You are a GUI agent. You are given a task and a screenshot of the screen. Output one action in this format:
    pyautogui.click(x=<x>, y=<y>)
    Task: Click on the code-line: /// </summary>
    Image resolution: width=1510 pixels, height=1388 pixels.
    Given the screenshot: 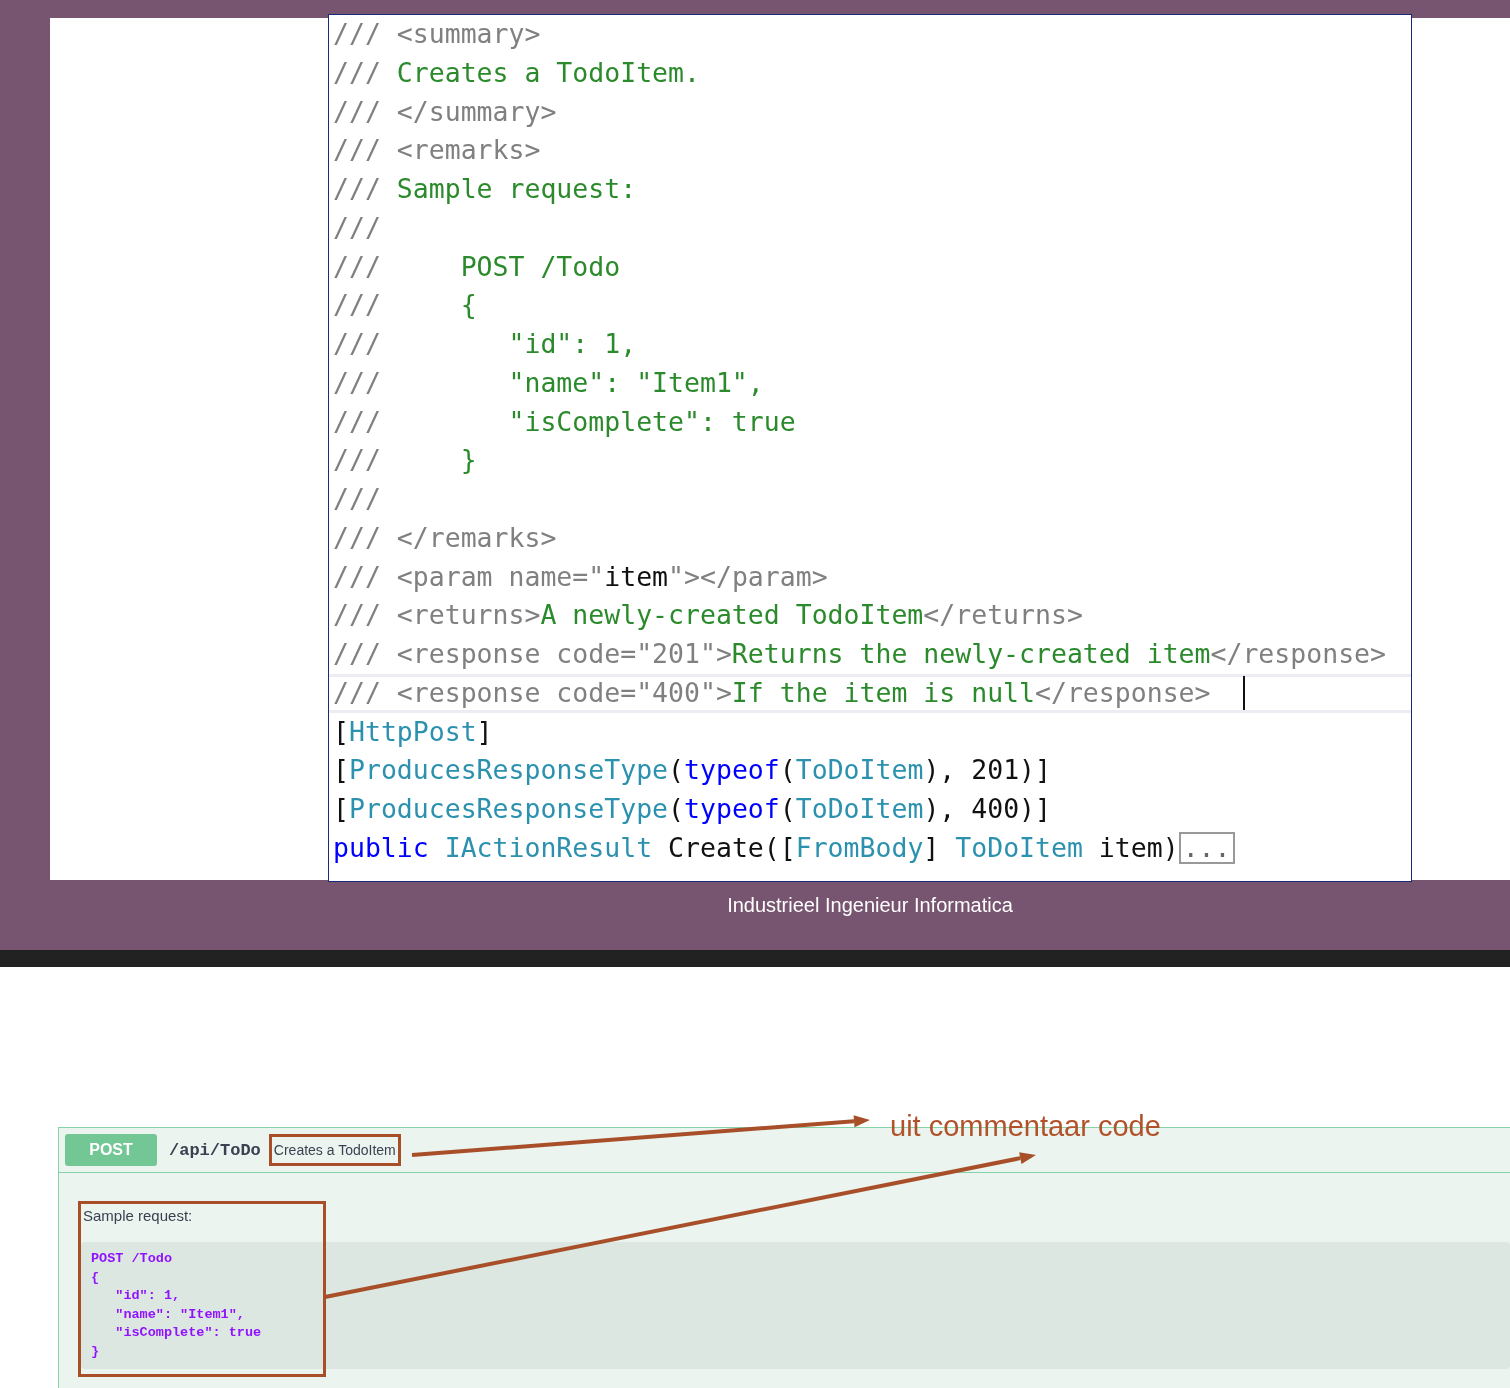 What is the action you would take?
    pyautogui.click(x=445, y=112)
    